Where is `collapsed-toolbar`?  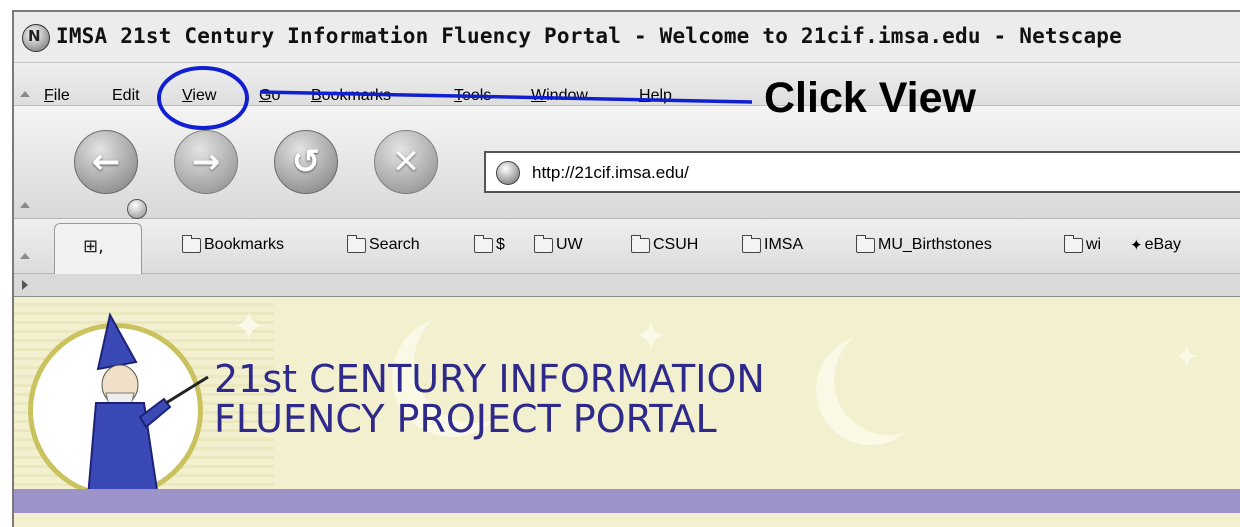
collapsed-toolbar is located at coordinates (627, 285).